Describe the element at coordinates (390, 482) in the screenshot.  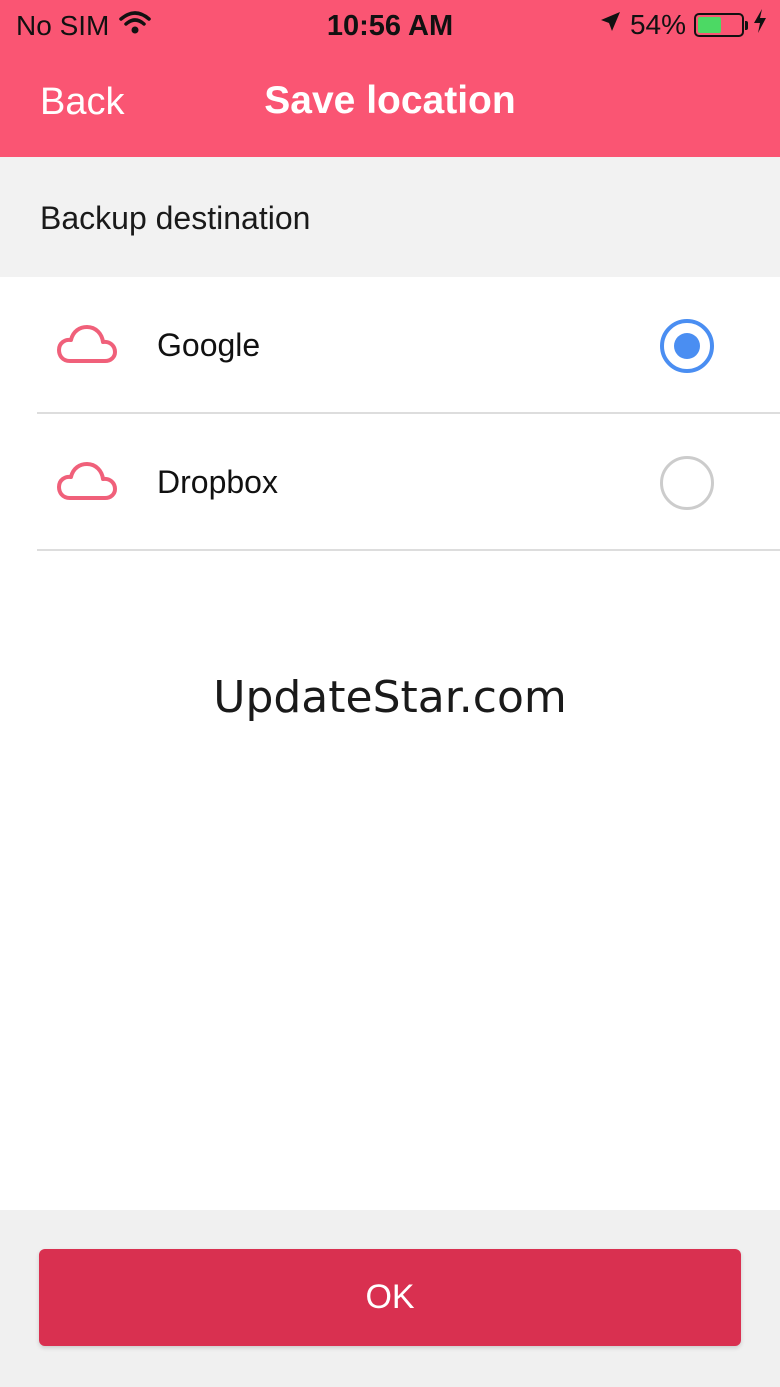
I see `option-row-dropbox: Dropbox` at that location.